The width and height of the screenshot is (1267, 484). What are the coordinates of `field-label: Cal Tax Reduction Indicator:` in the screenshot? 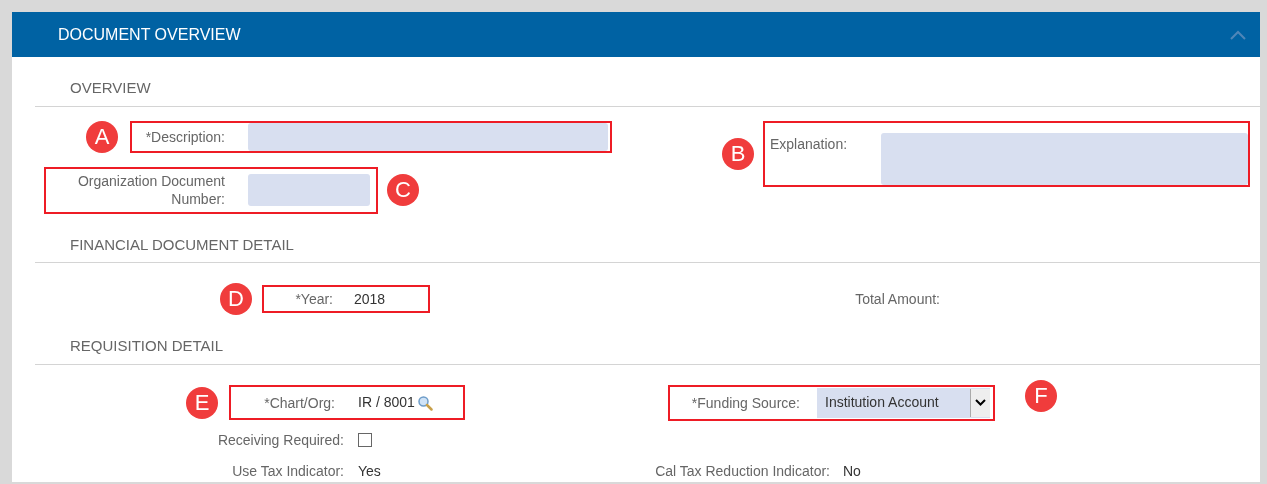 It's located at (742, 471).